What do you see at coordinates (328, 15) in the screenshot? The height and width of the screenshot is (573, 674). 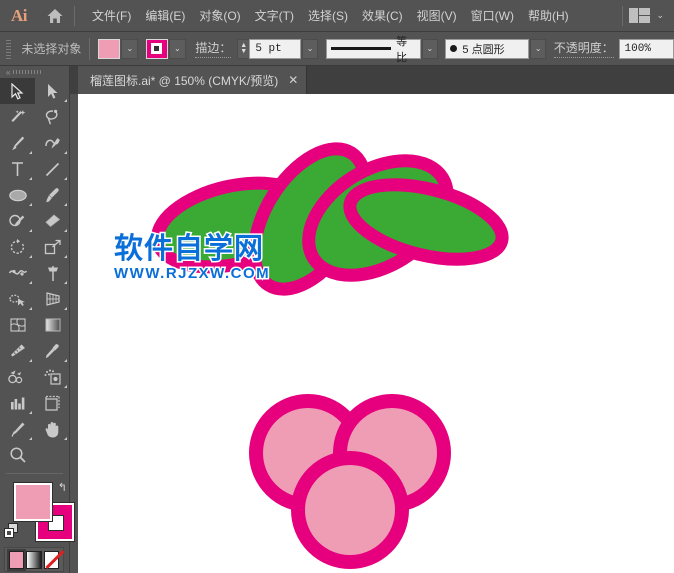 I see `menu-select: 选择(S)` at bounding box center [328, 15].